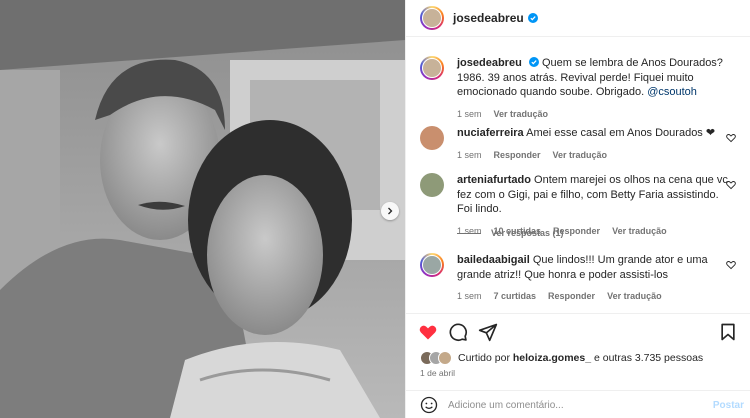 The image size is (750, 418). What do you see at coordinates (437, 373) in the screenshot?
I see `post-date: 1 de abril` at bounding box center [437, 373].